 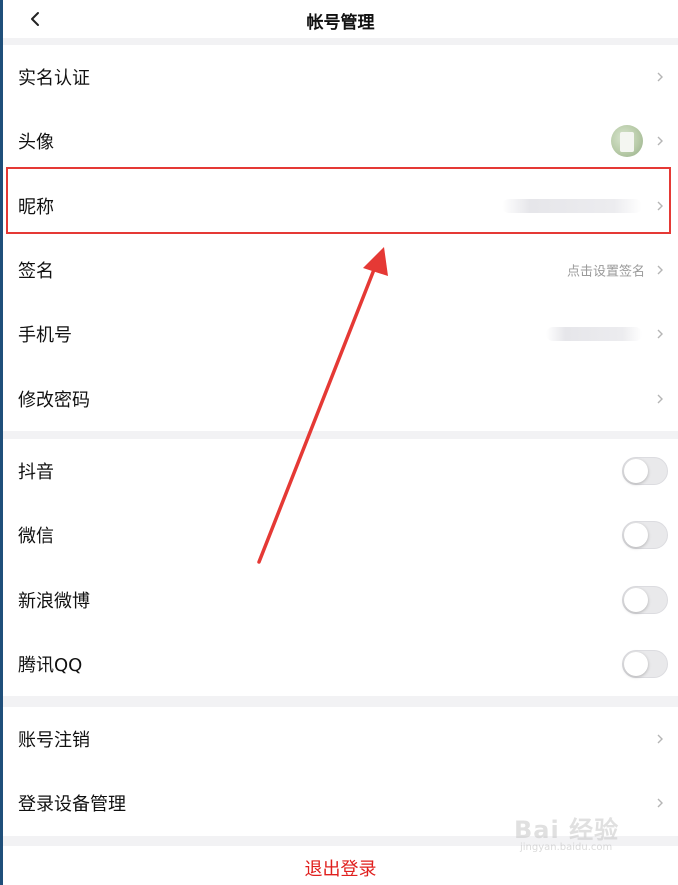 What do you see at coordinates (340, 141) in the screenshot?
I see `list-item-avatar: 头像` at bounding box center [340, 141].